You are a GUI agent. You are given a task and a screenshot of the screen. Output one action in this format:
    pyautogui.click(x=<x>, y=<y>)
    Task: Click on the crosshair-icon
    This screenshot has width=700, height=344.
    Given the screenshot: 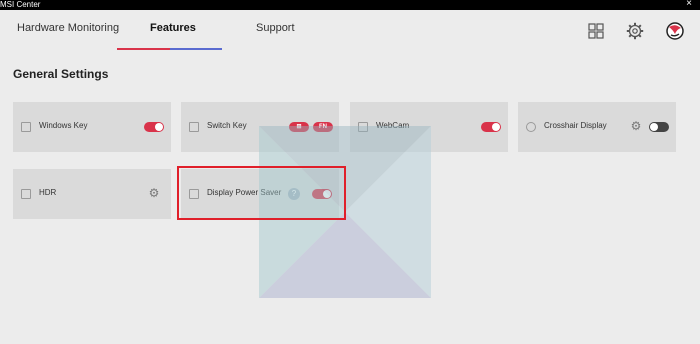 What is the action you would take?
    pyautogui.click(x=531, y=127)
    